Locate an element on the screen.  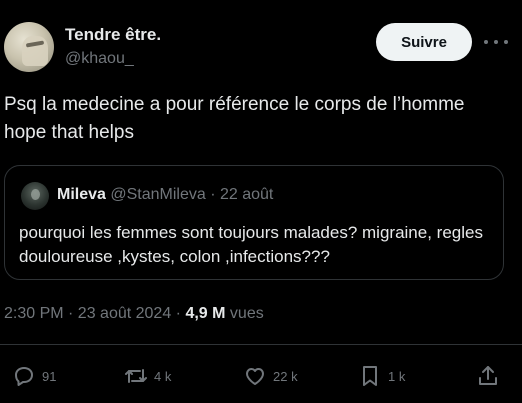
author-avatar is located at coordinates (29, 47).